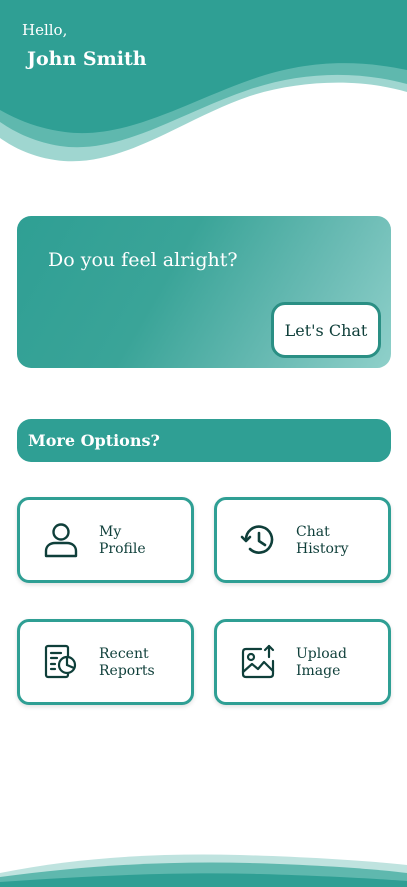  What do you see at coordinates (87, 59) in the screenshot?
I see `user-name: John Smith` at bounding box center [87, 59].